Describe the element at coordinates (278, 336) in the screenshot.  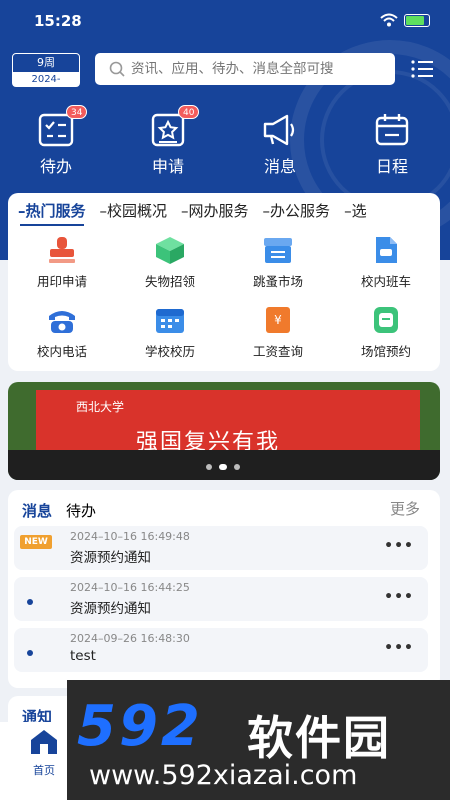
I see `service-salary-query: ¥ 工资查询` at that location.